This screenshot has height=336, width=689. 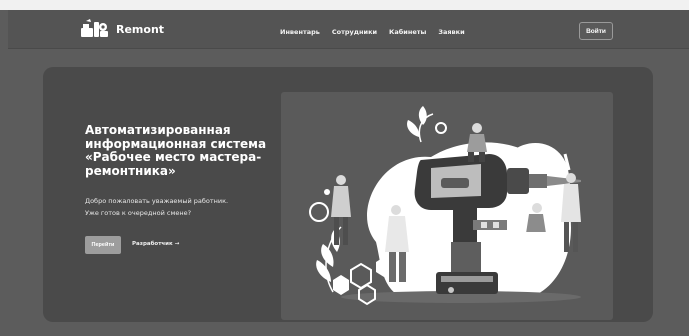 What do you see at coordinates (155, 244) in the screenshot?
I see `developer-link: Разработчик →` at bounding box center [155, 244].